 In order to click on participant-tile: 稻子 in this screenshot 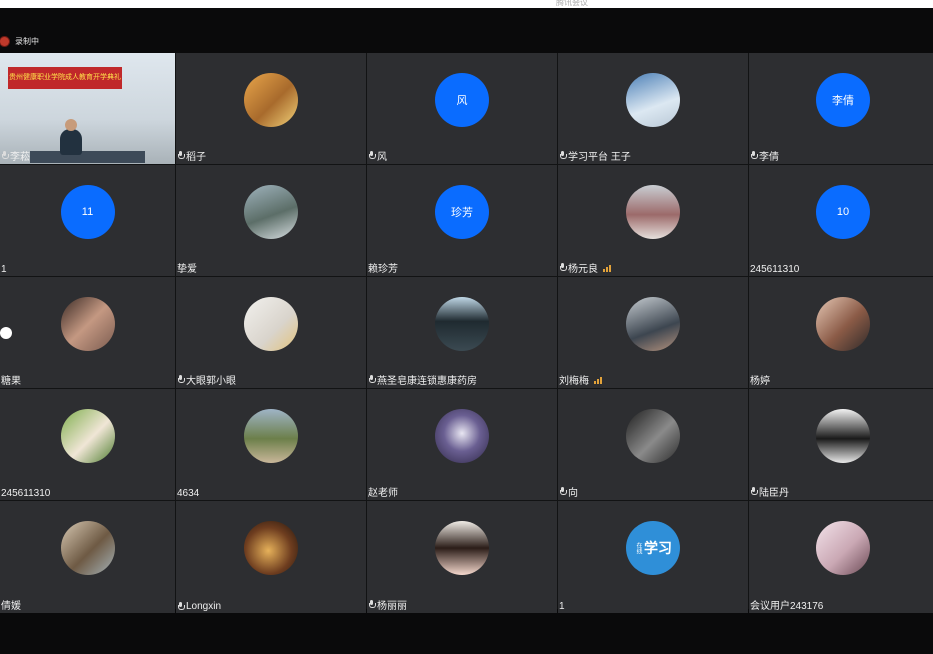, I will do `click(271, 108)`.